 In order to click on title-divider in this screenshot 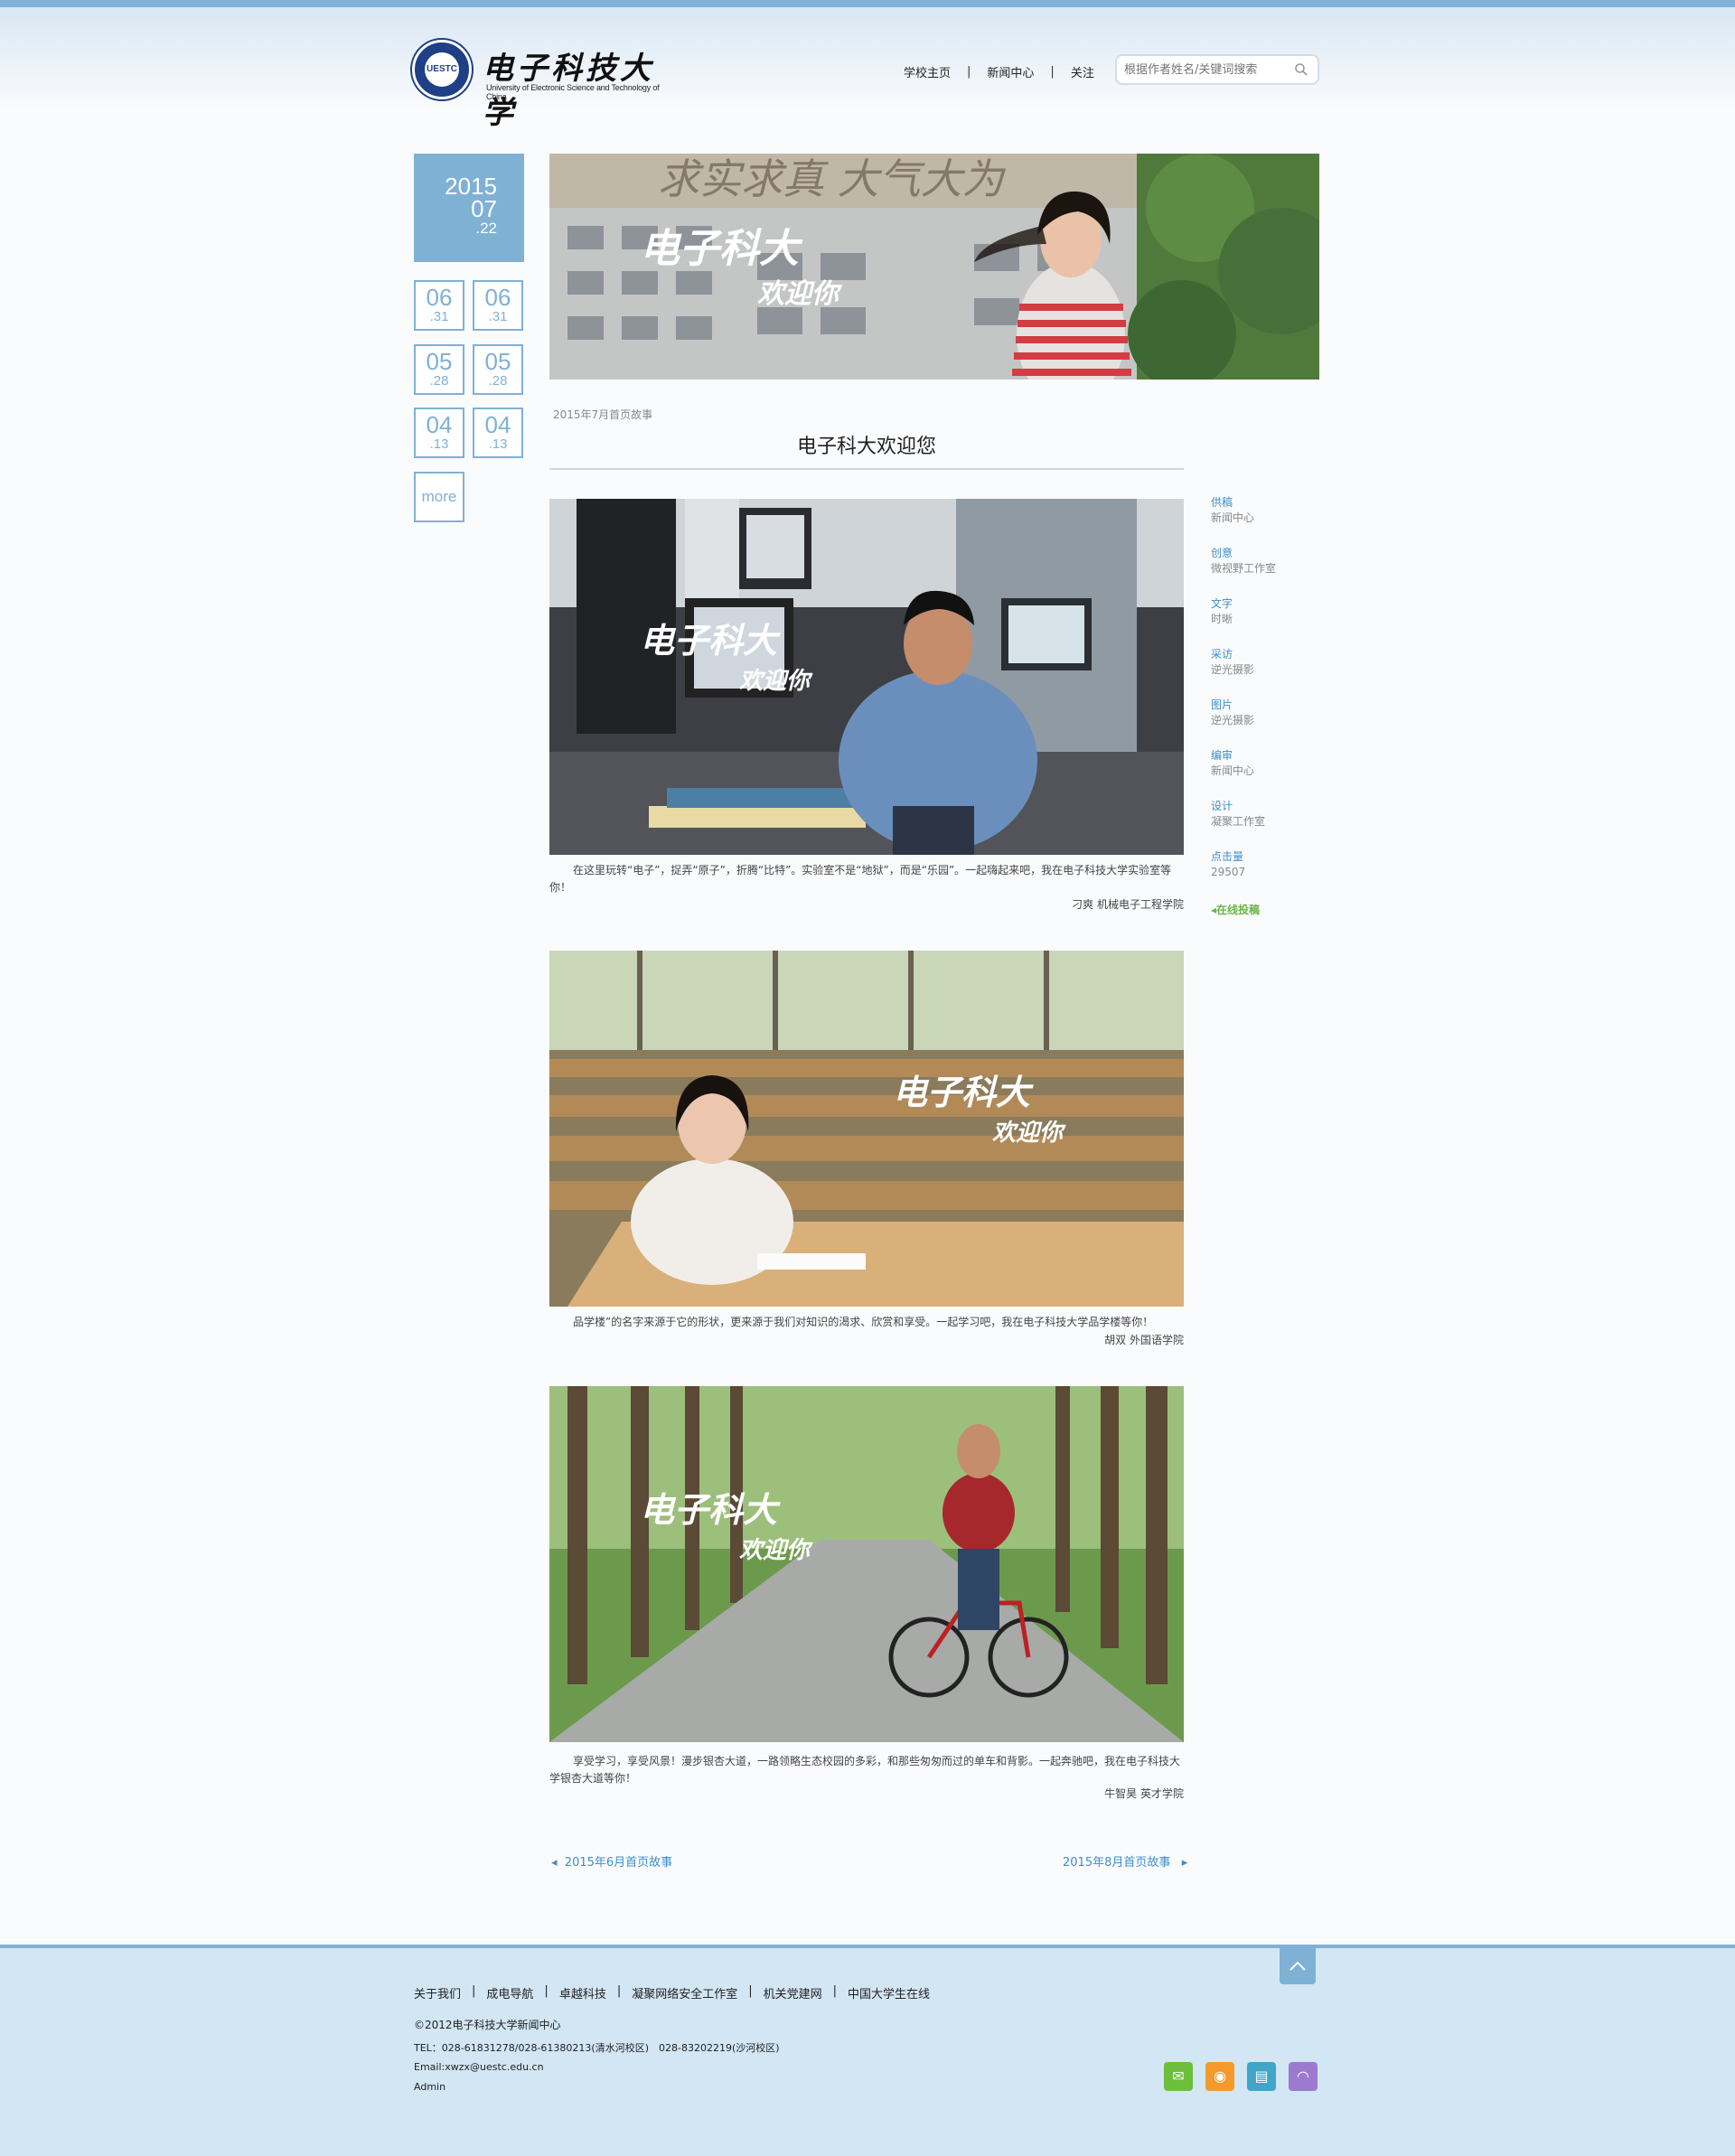, I will do `click(867, 469)`.